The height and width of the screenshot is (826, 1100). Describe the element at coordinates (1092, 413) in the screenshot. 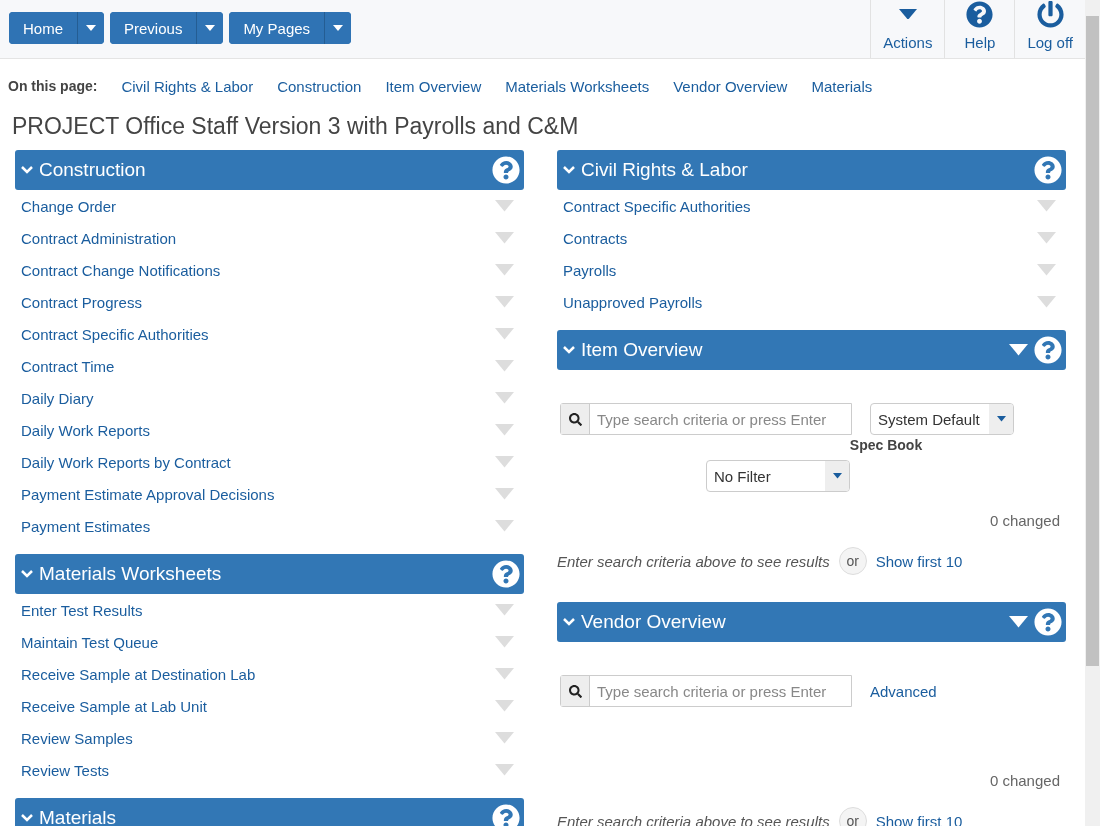

I see `scrollbar` at that location.